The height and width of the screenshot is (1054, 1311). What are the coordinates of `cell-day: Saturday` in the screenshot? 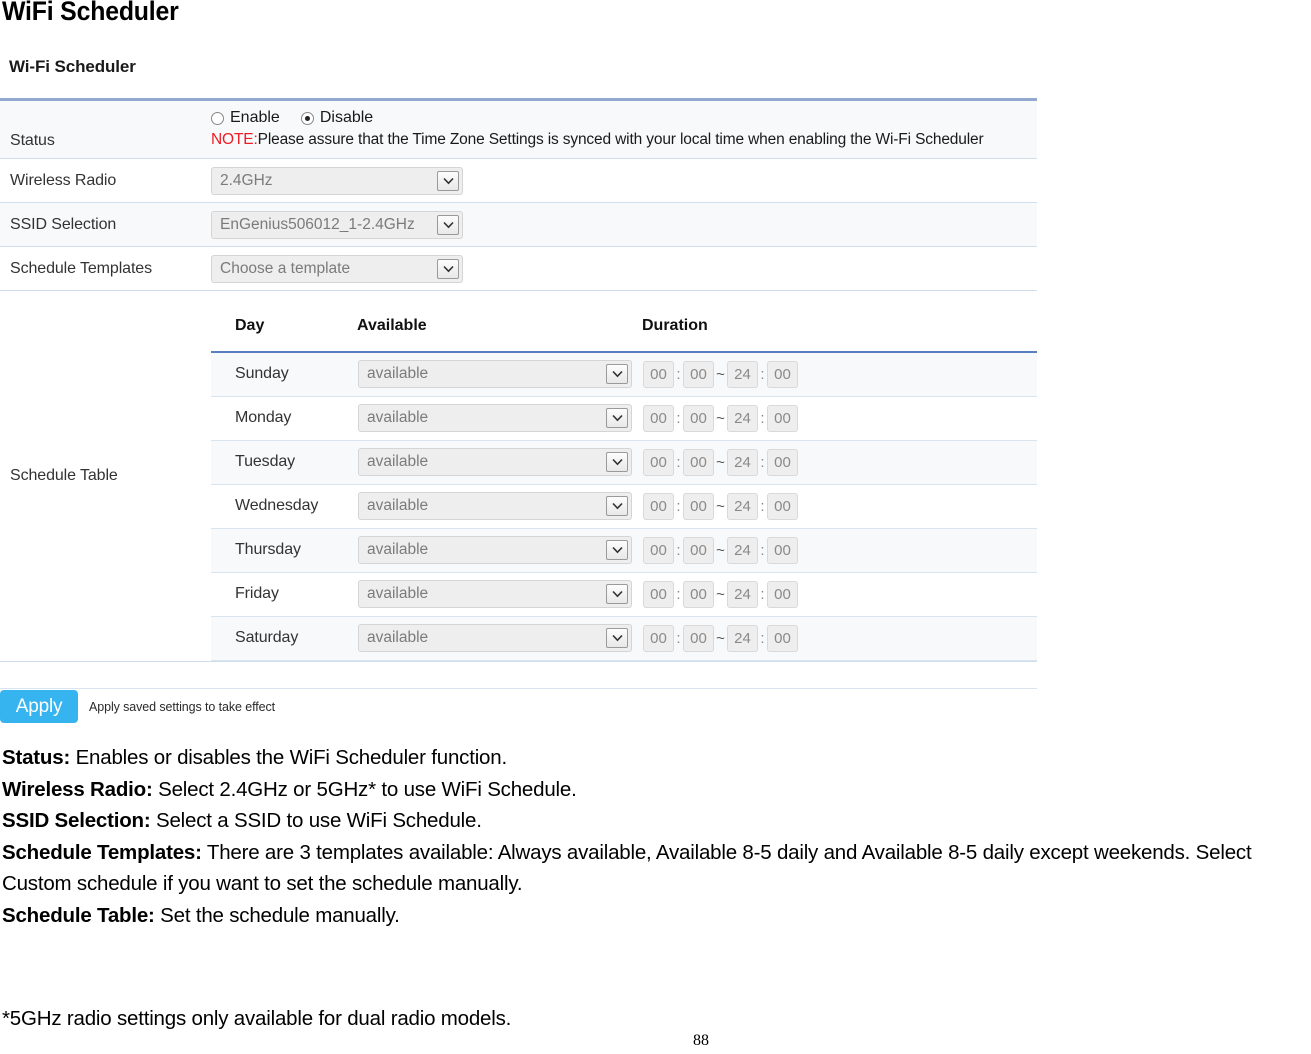 It's located at (284, 638).